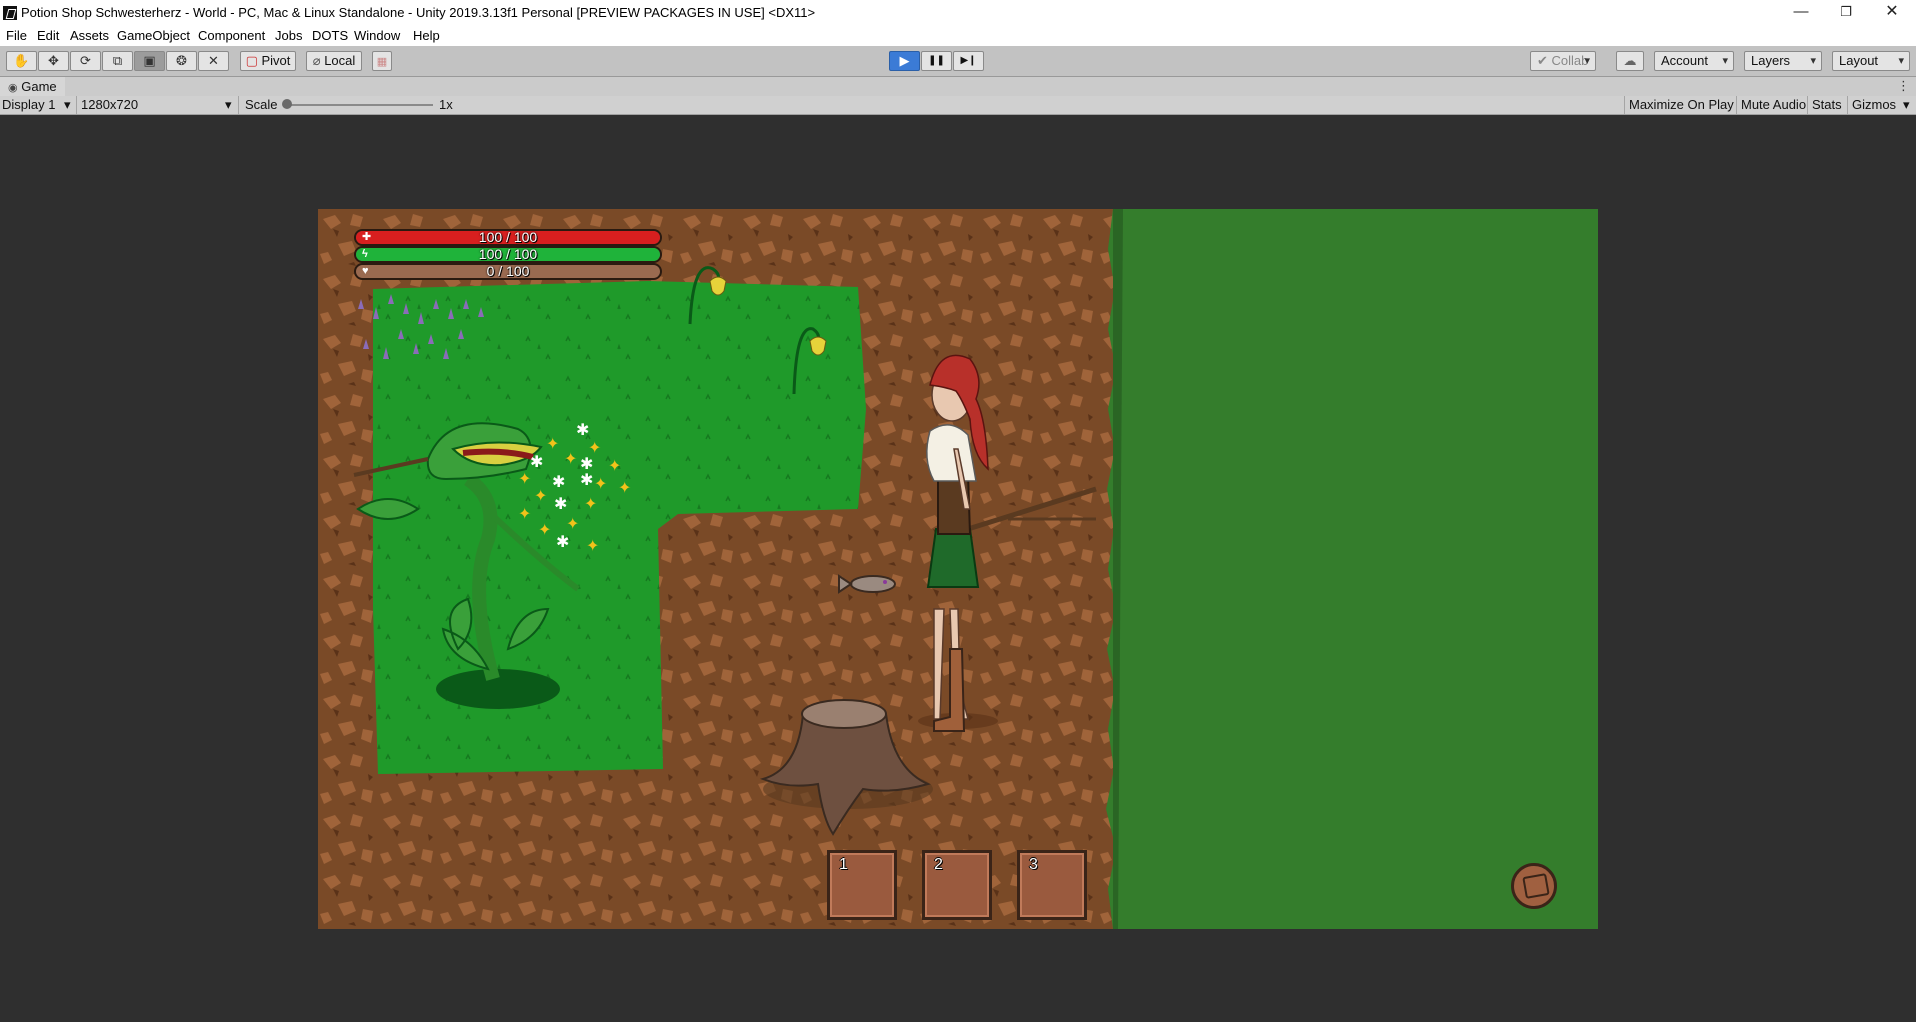 Image resolution: width=1916 pixels, height=1022 pixels. I want to click on hotbar-slot-3: 3, so click(1052, 885).